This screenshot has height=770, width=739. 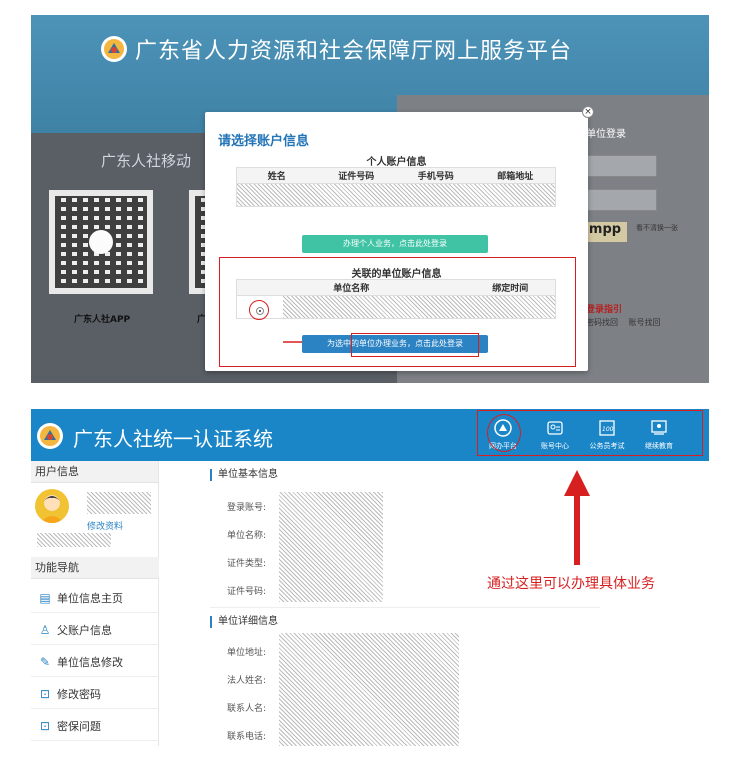 What do you see at coordinates (247, 737) in the screenshot?
I see `field-label: 联系电话:` at bounding box center [247, 737].